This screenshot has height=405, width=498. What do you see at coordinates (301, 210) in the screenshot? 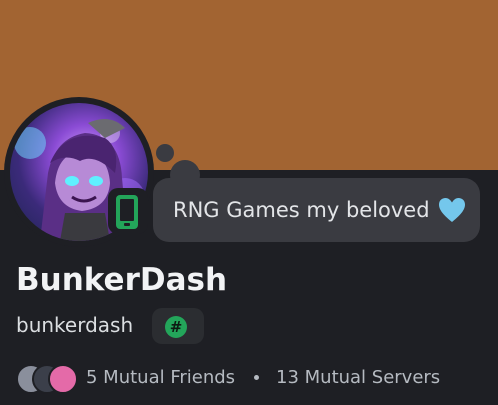
I see `custom-status-text: RNG Games my beloved` at bounding box center [301, 210].